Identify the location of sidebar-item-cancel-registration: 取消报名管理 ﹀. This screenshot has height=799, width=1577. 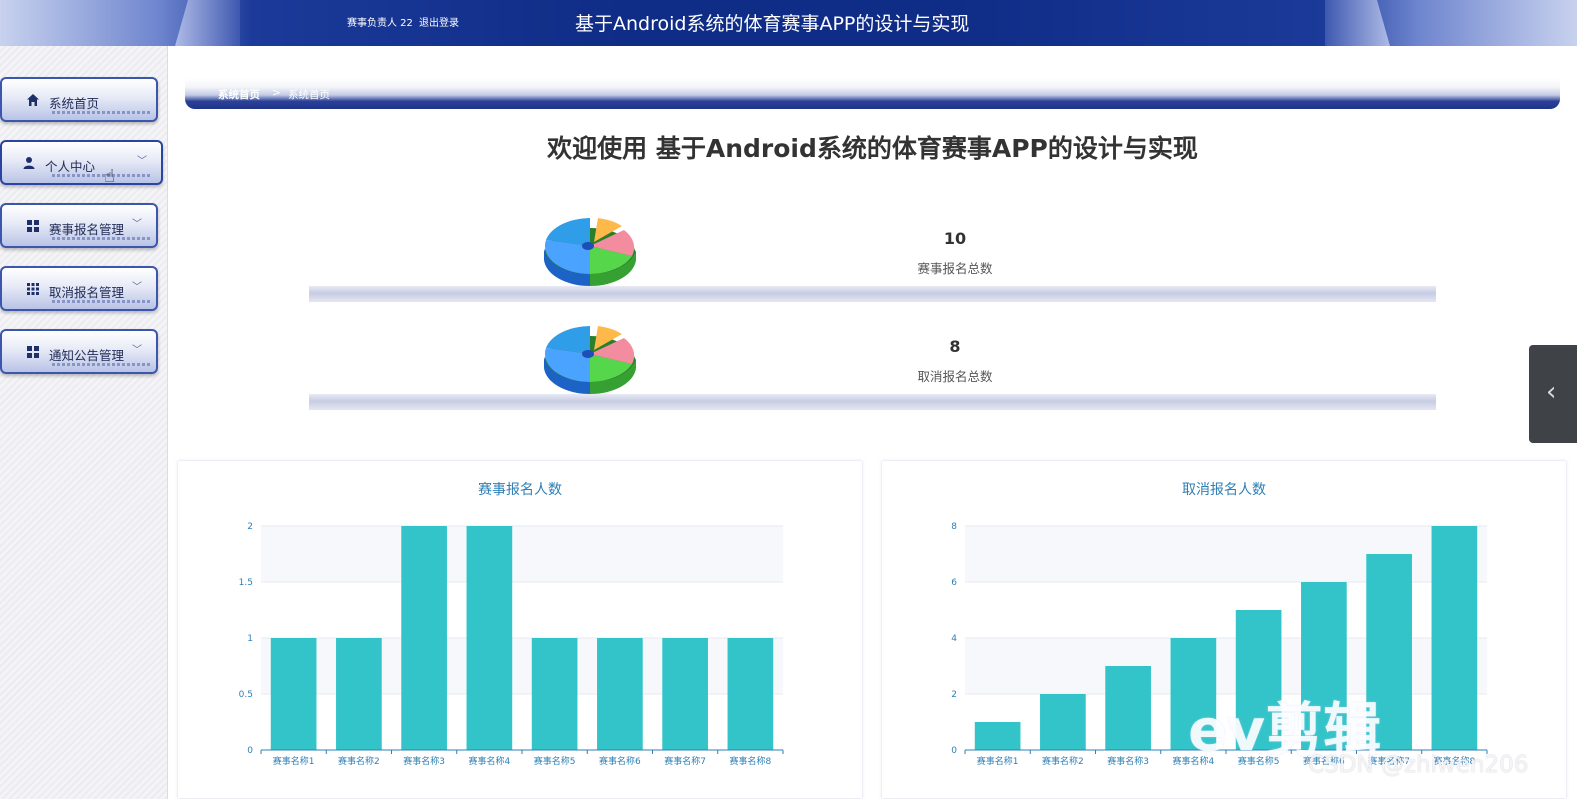
(79, 288).